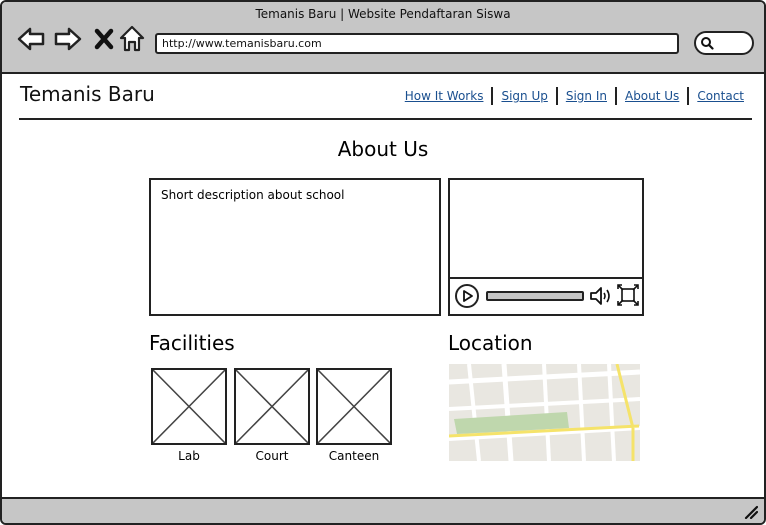  Describe the element at coordinates (490, 343) in the screenshot. I see `location-heading: Location` at that location.